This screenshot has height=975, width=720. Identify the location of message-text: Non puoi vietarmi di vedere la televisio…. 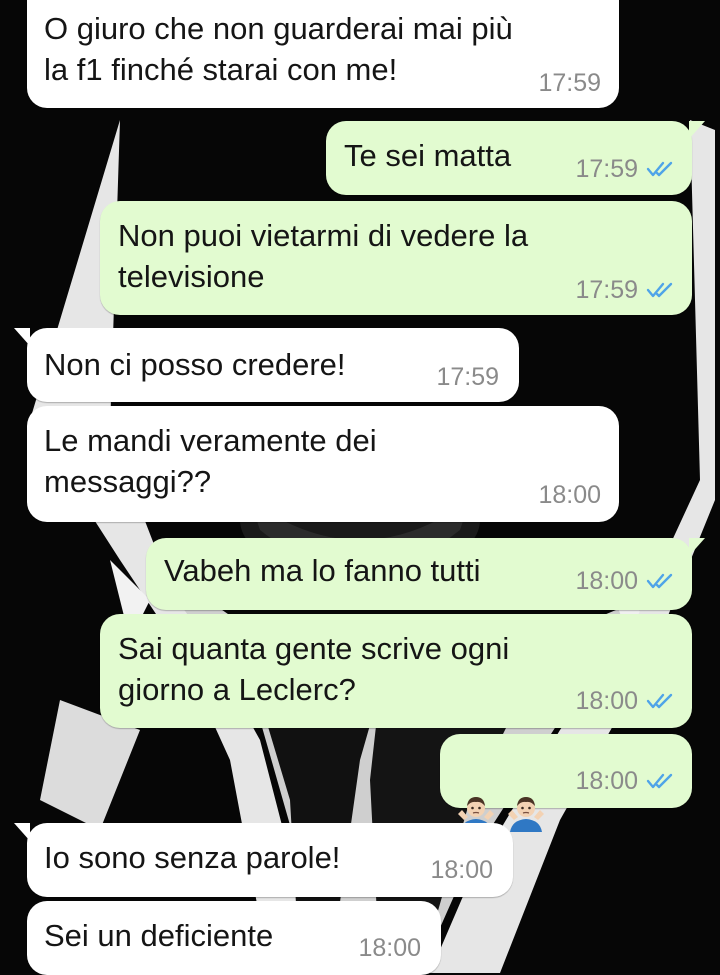
(323, 256).